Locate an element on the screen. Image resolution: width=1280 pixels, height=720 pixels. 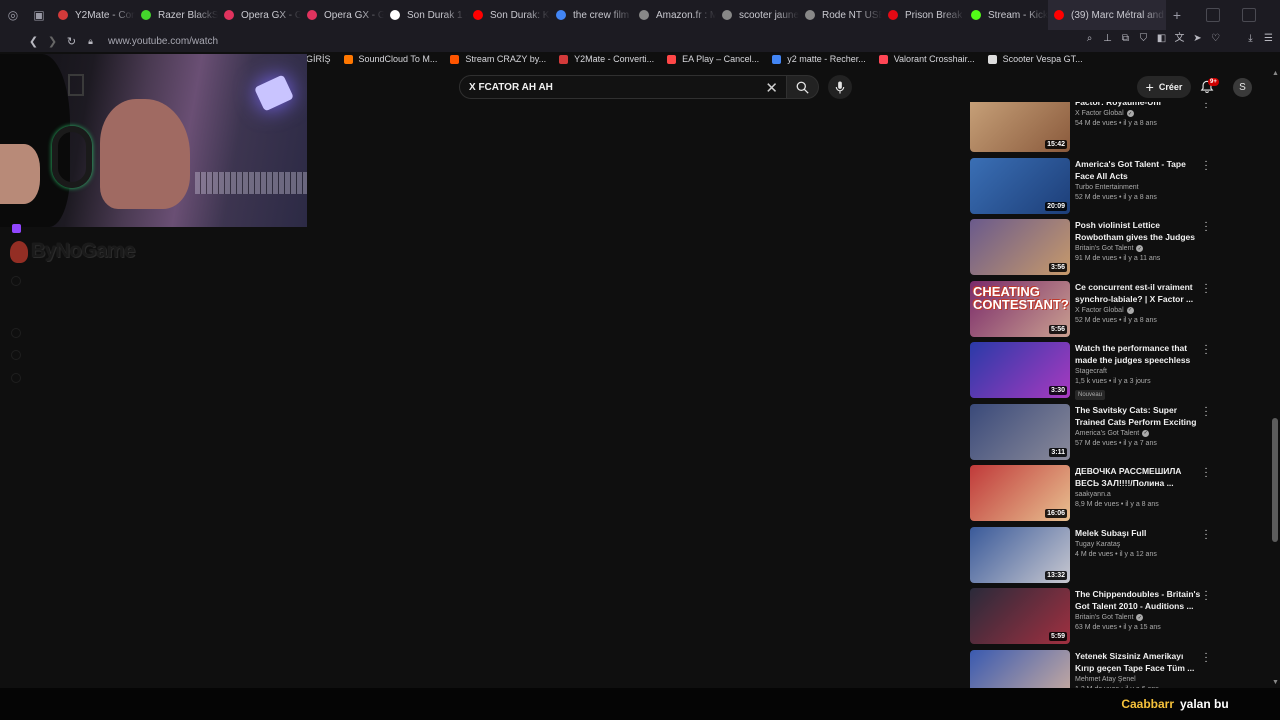
video-thumbnail: 17:41 is located at coordinates (1020, 668).